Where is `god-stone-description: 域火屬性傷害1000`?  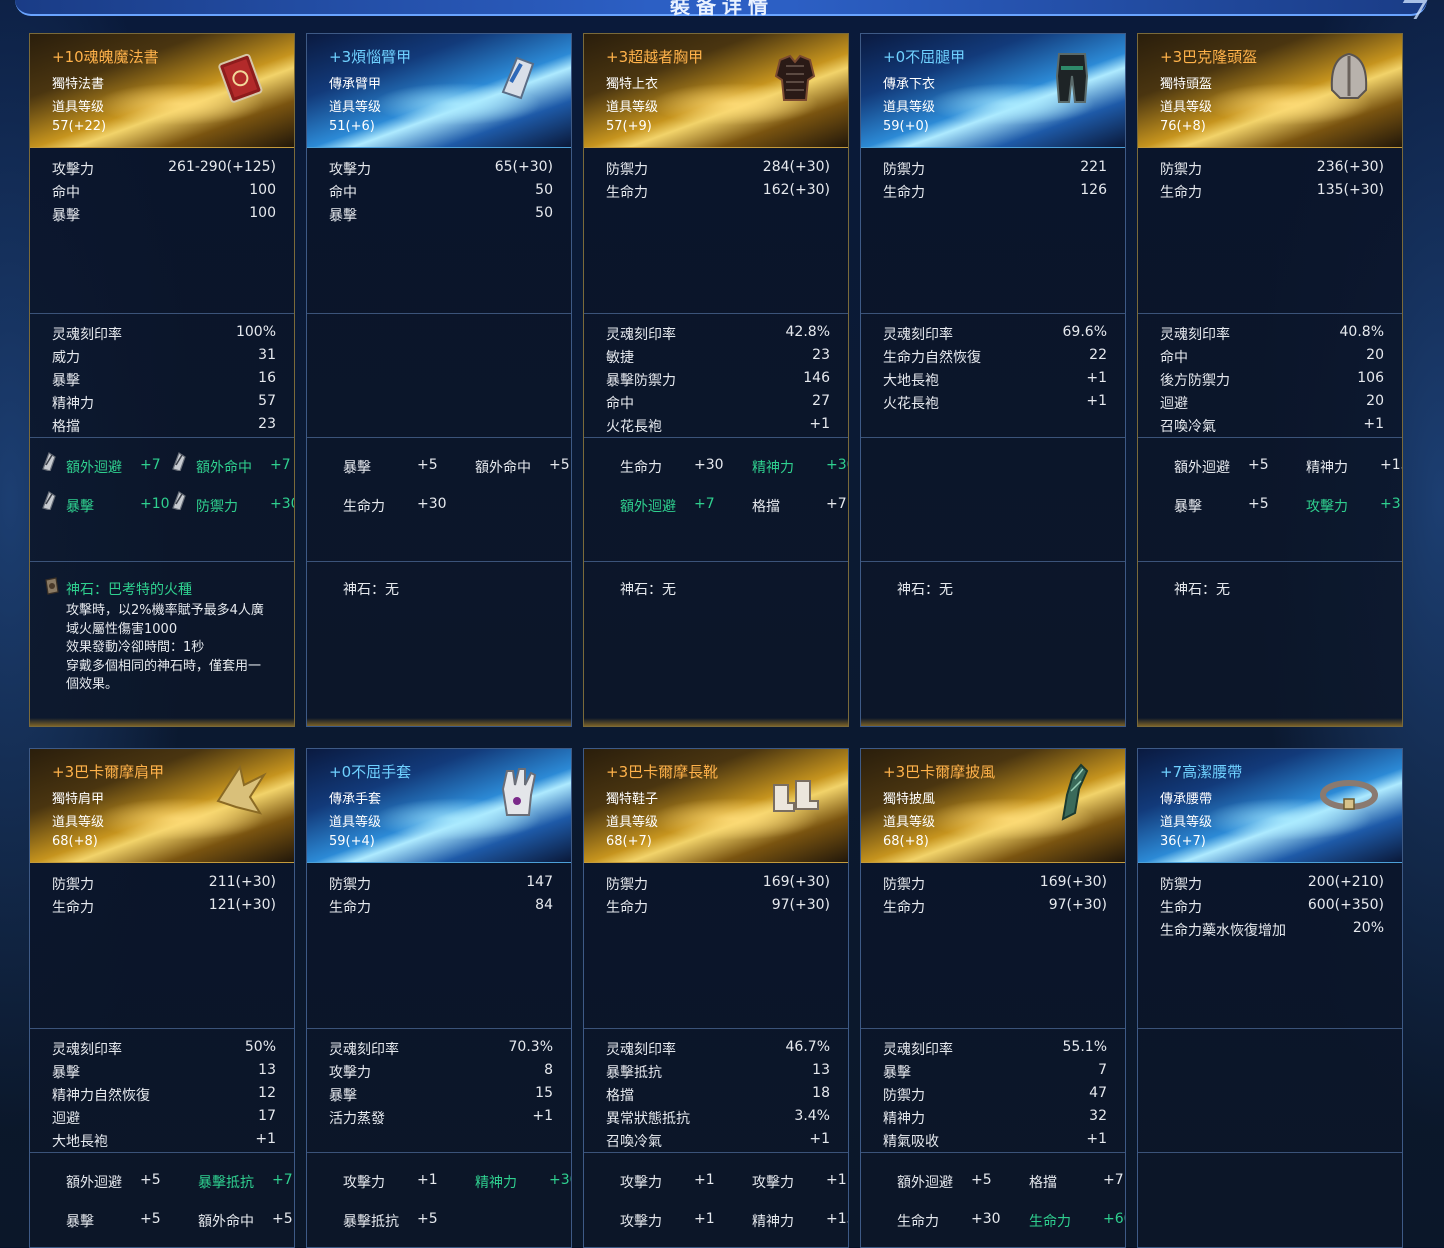
god-stone-description: 域火屬性傷害1000 is located at coordinates (122, 629).